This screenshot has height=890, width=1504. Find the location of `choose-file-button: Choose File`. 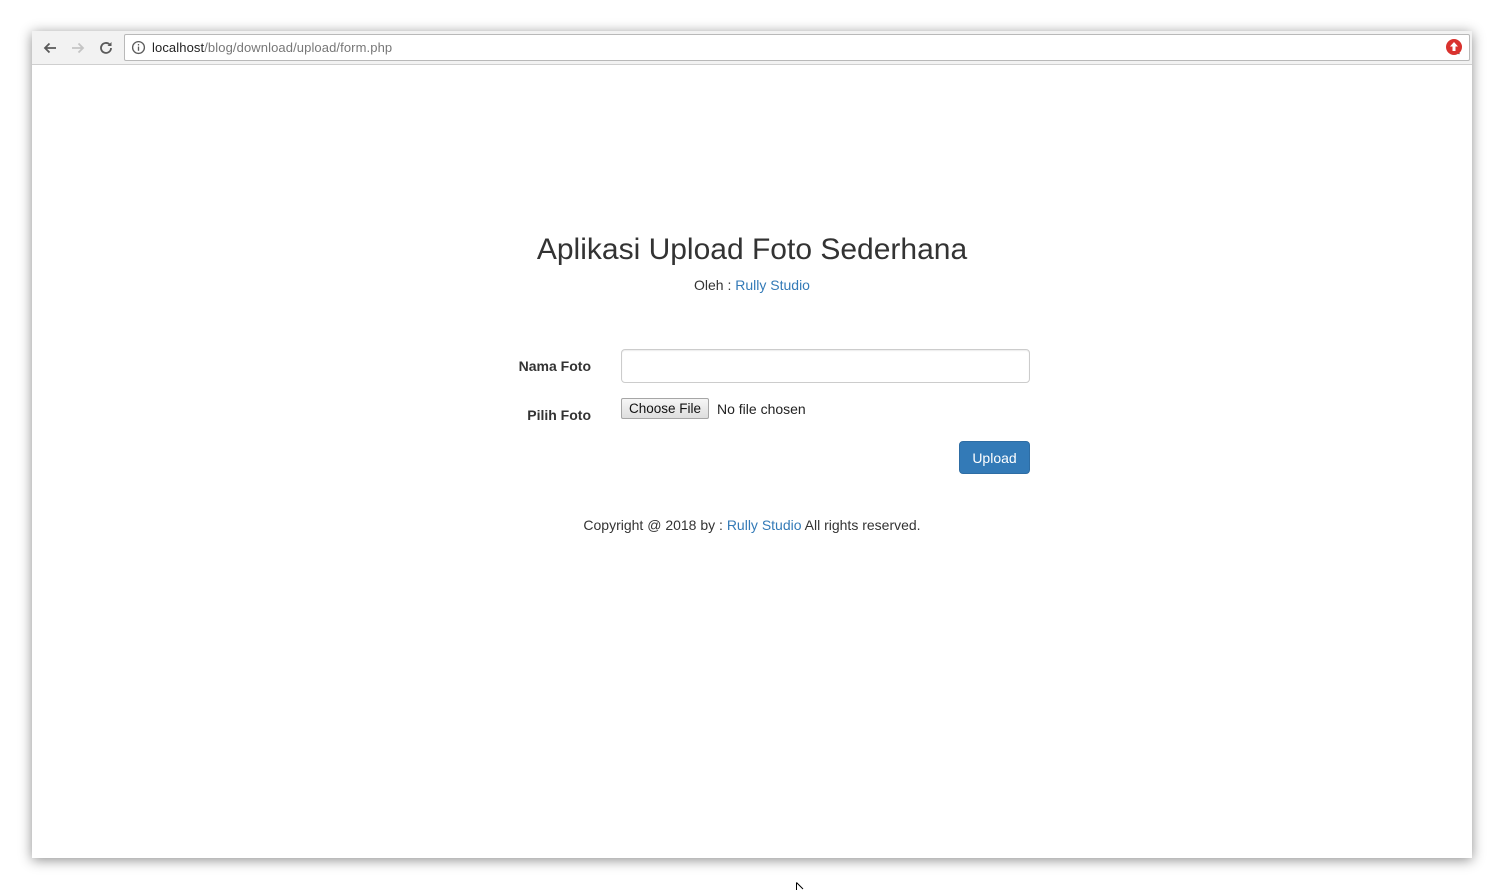

choose-file-button: Choose File is located at coordinates (665, 408).